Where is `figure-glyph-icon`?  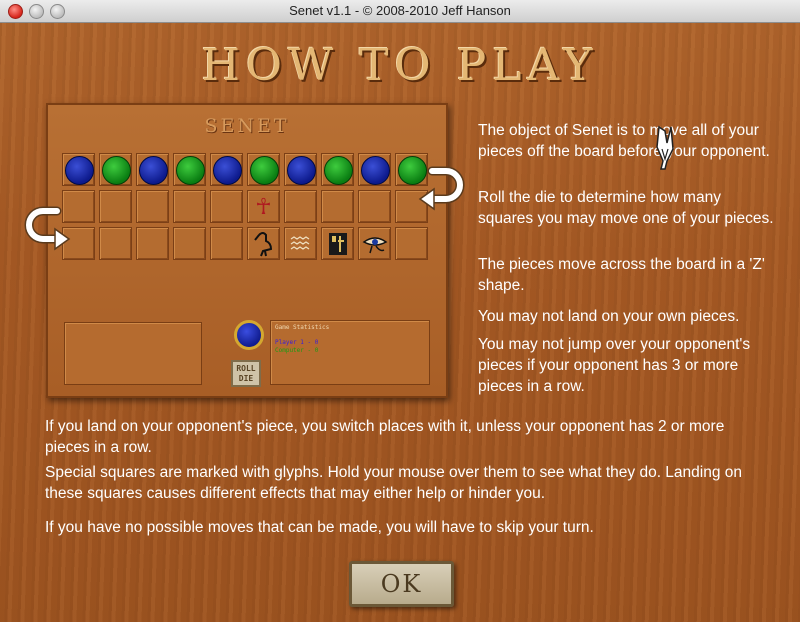 figure-glyph-icon is located at coordinates (337, 243).